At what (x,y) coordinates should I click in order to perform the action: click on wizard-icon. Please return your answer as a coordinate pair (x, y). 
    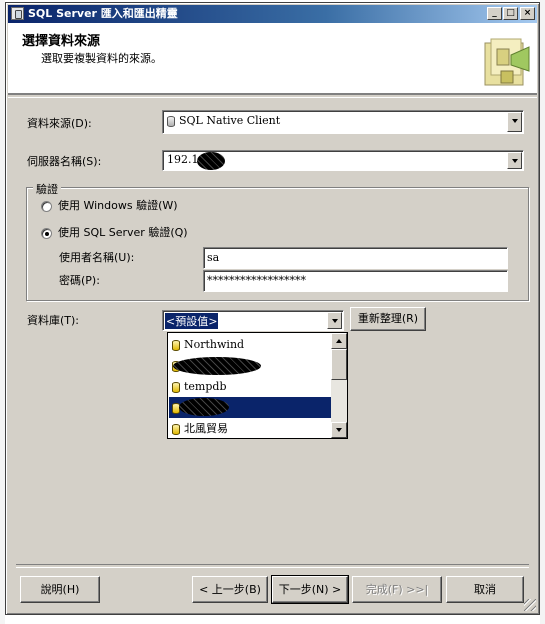
    Looking at the image, I should click on (507, 62).